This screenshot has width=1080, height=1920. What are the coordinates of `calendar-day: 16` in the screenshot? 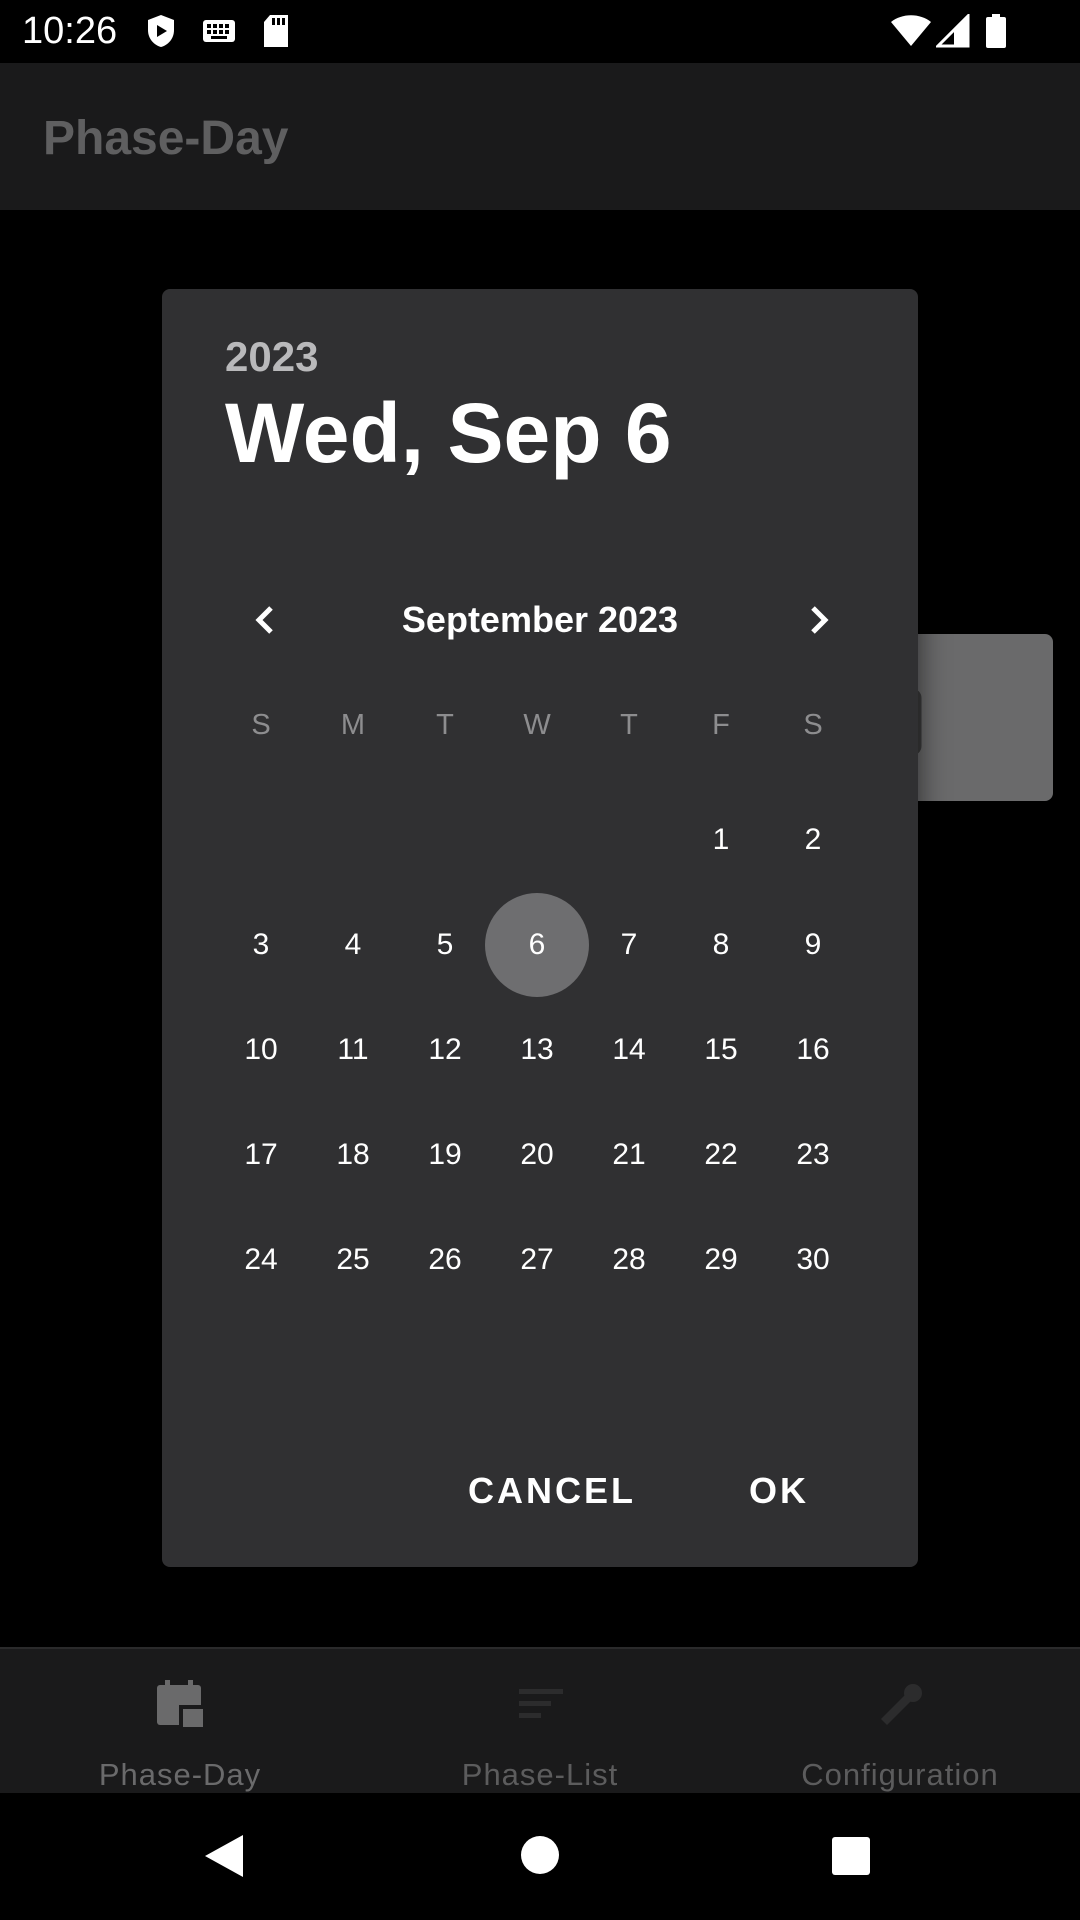 It's located at (813, 1049).